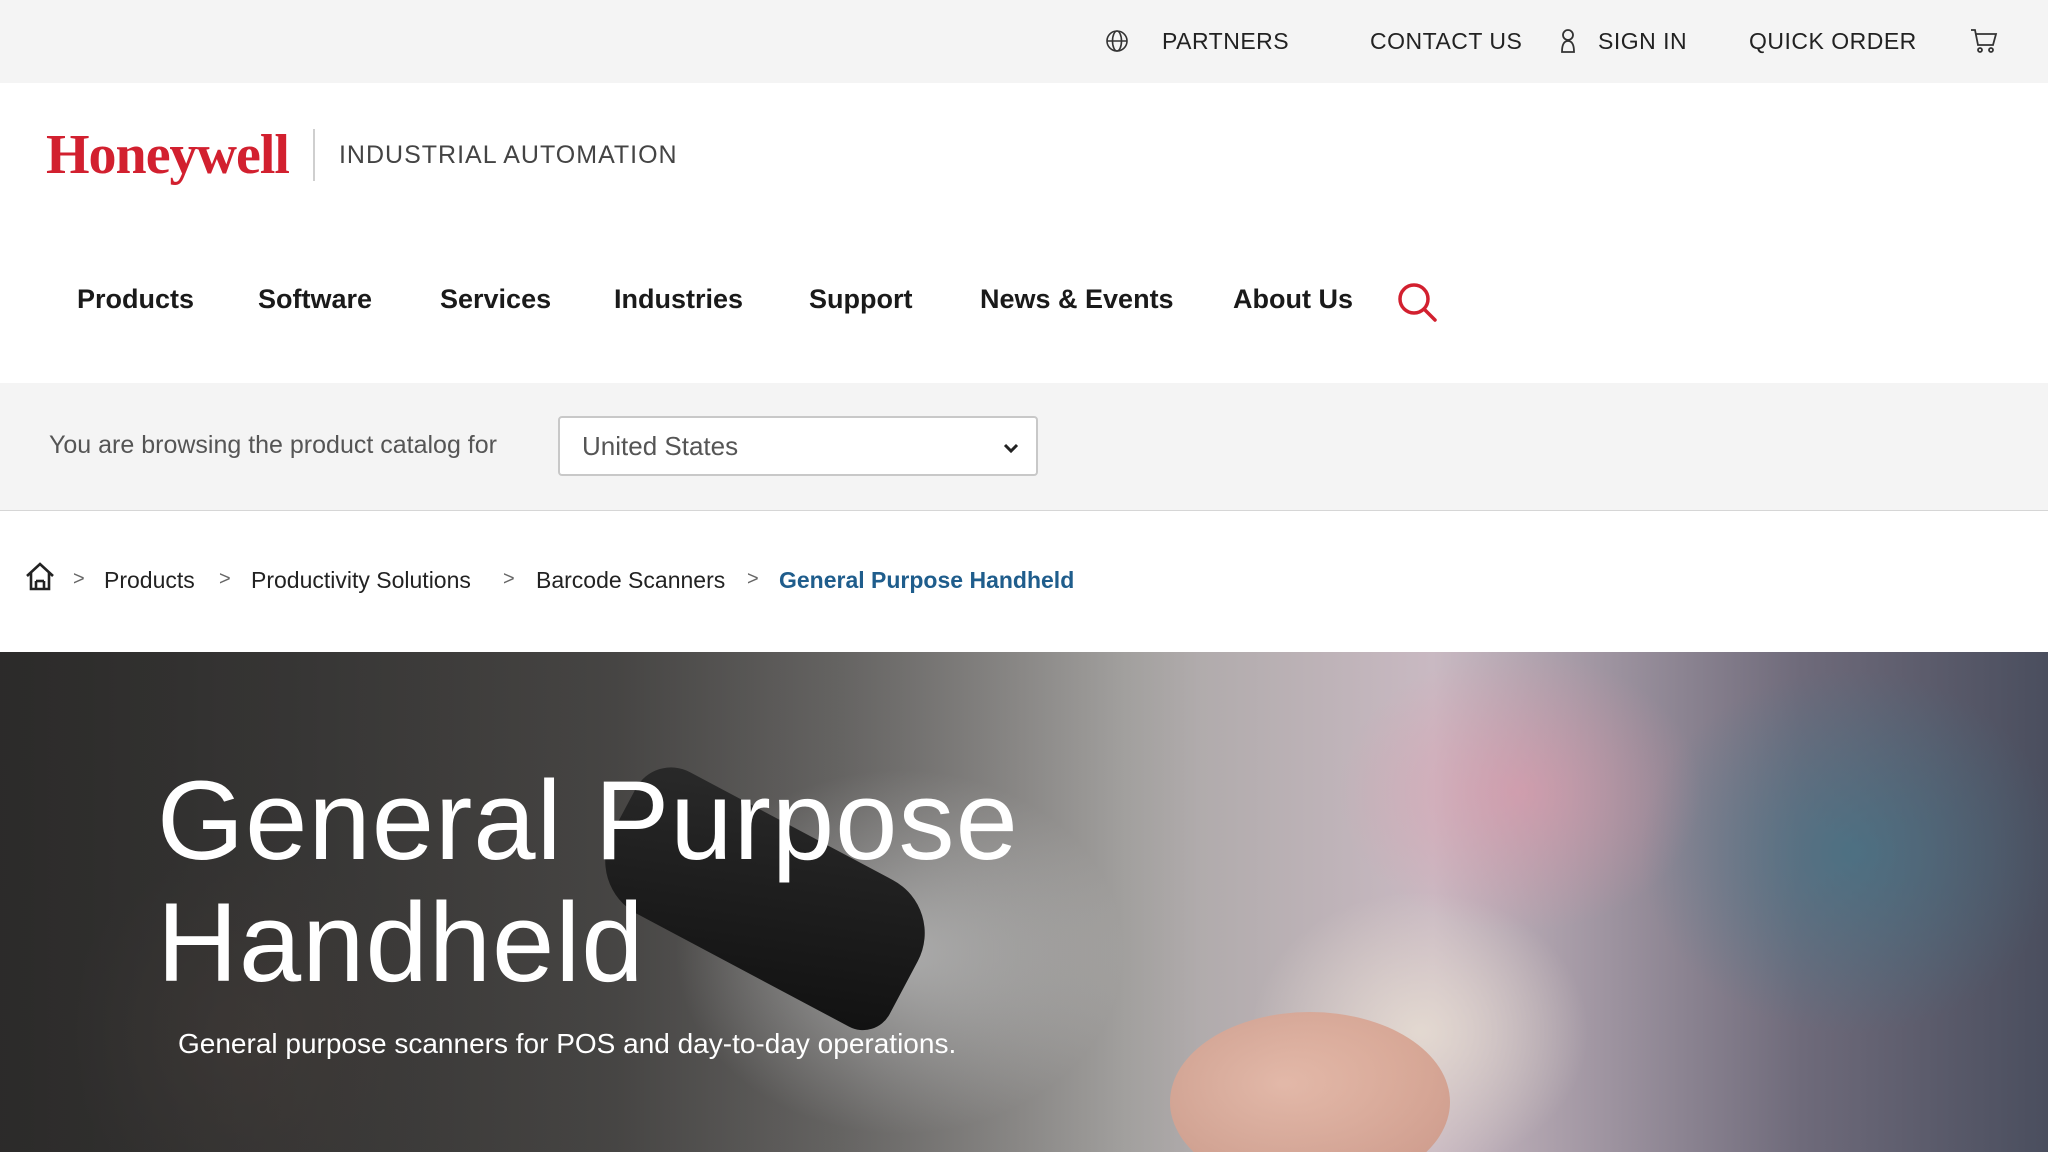  Describe the element at coordinates (315, 299) in the screenshot. I see `nav-item-software: Software` at that location.